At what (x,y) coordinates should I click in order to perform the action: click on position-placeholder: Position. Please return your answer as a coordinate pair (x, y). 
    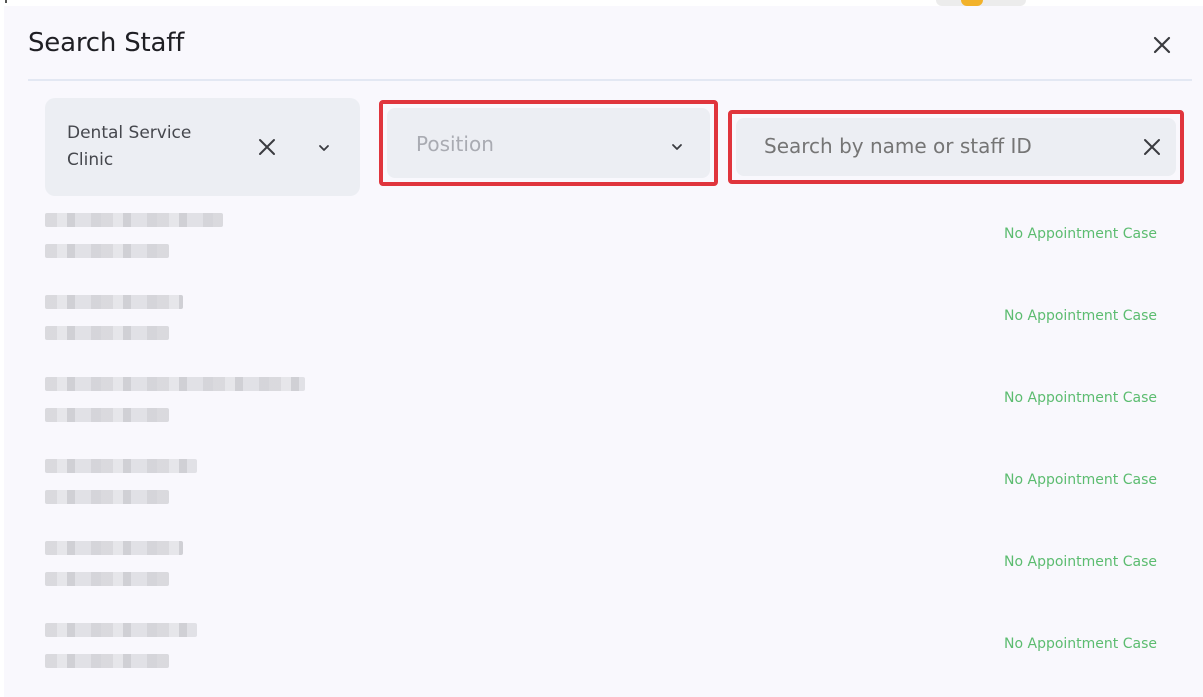
    Looking at the image, I should click on (455, 144).